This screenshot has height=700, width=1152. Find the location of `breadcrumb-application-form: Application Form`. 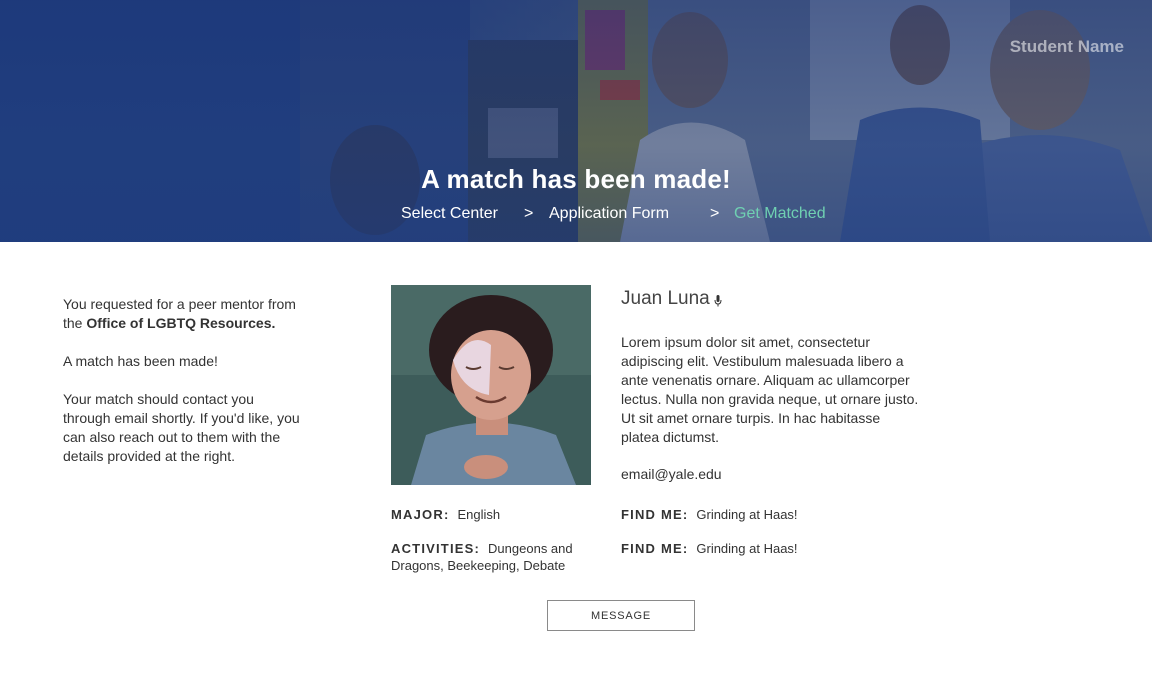

breadcrumb-application-form: Application Form is located at coordinates (609, 214).